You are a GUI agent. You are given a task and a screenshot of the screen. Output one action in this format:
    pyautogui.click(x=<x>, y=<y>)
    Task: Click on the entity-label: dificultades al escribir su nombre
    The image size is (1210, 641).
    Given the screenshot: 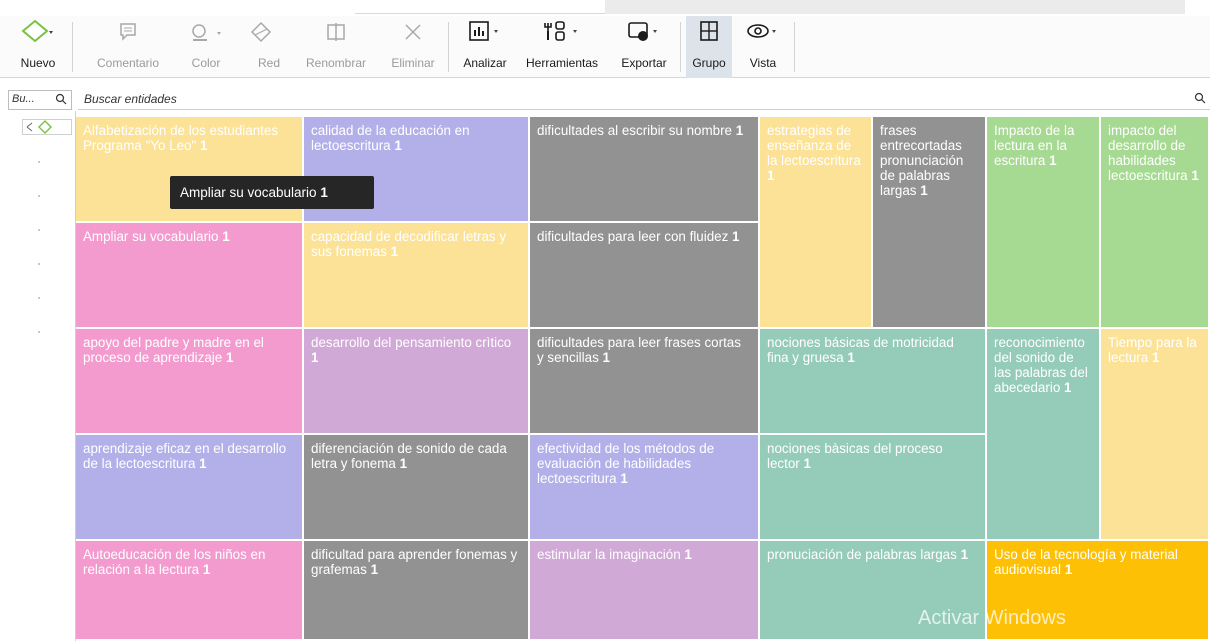 What is the action you would take?
    pyautogui.click(x=634, y=130)
    